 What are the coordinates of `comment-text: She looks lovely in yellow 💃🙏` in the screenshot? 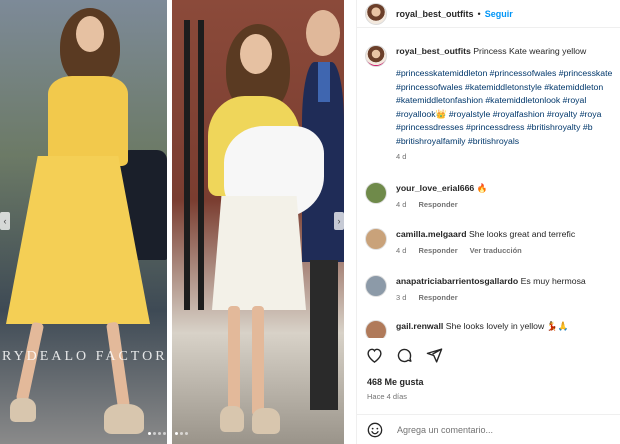 It's located at (507, 326).